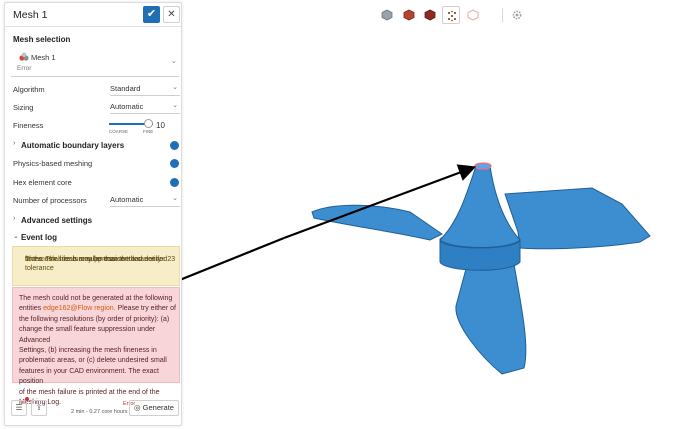  I want to click on close-button: ✕, so click(171, 14).